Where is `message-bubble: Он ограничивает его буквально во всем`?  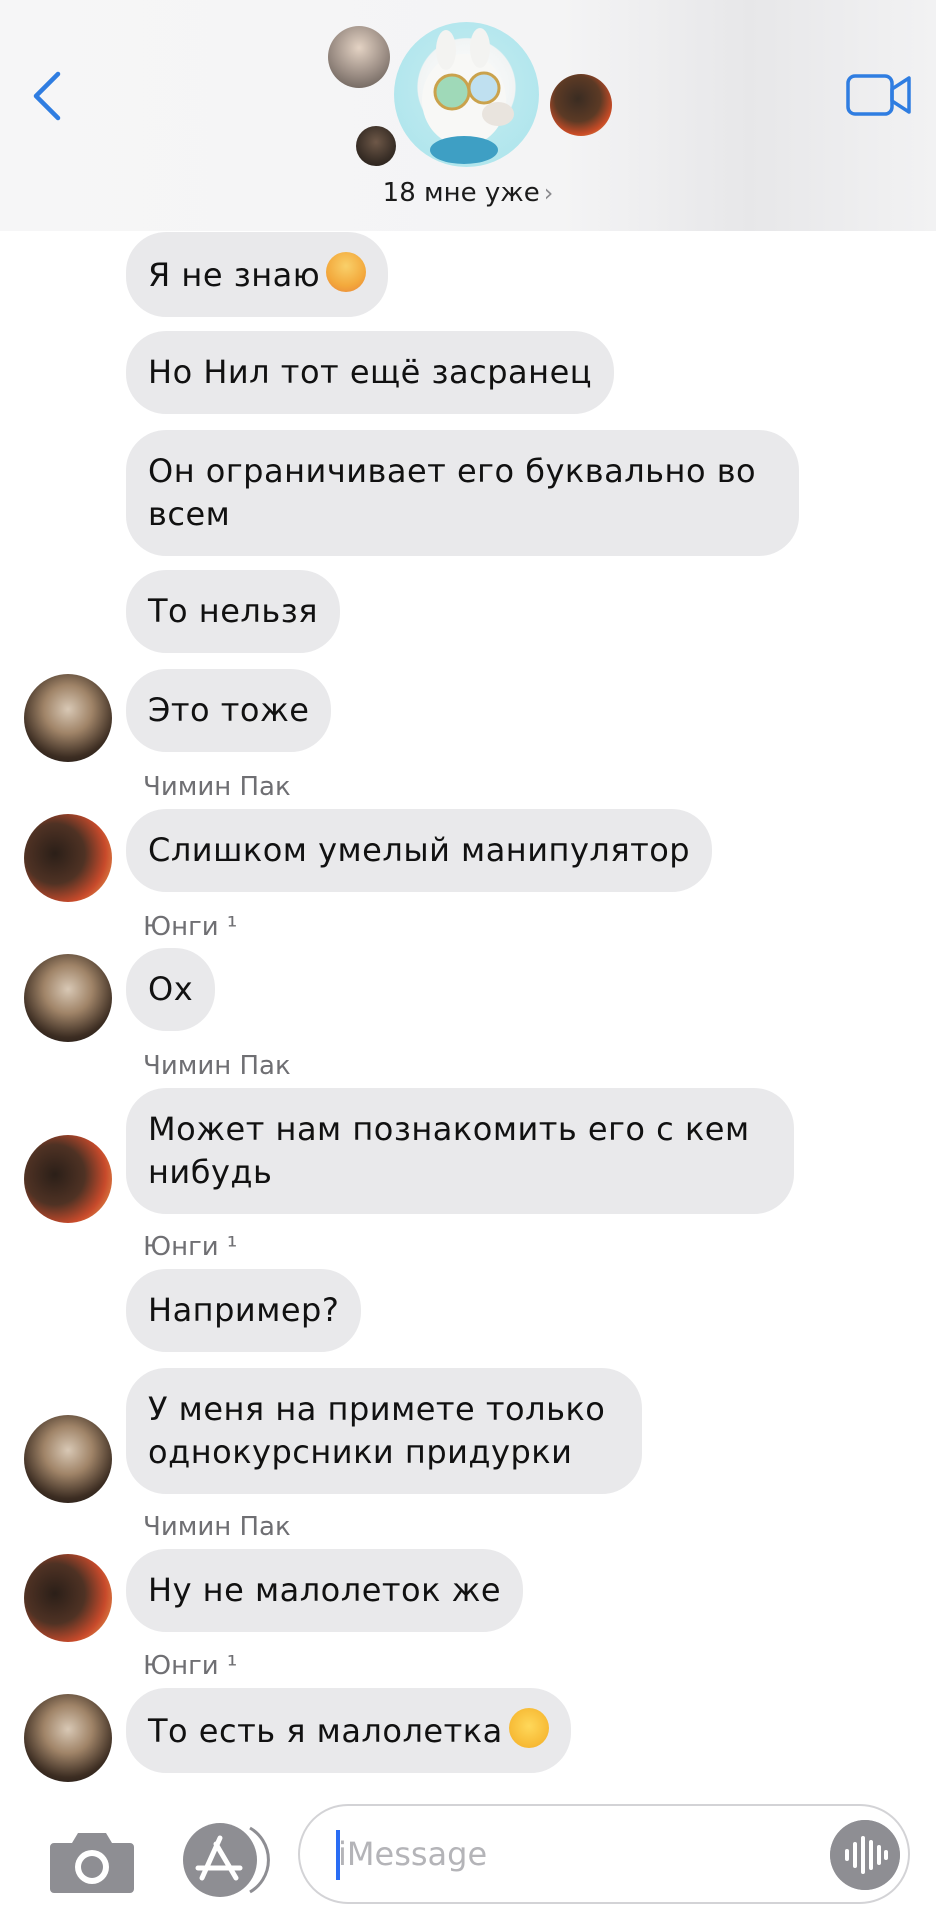
message-bubble: Он ограничивает его буквально во всем is located at coordinates (462, 493).